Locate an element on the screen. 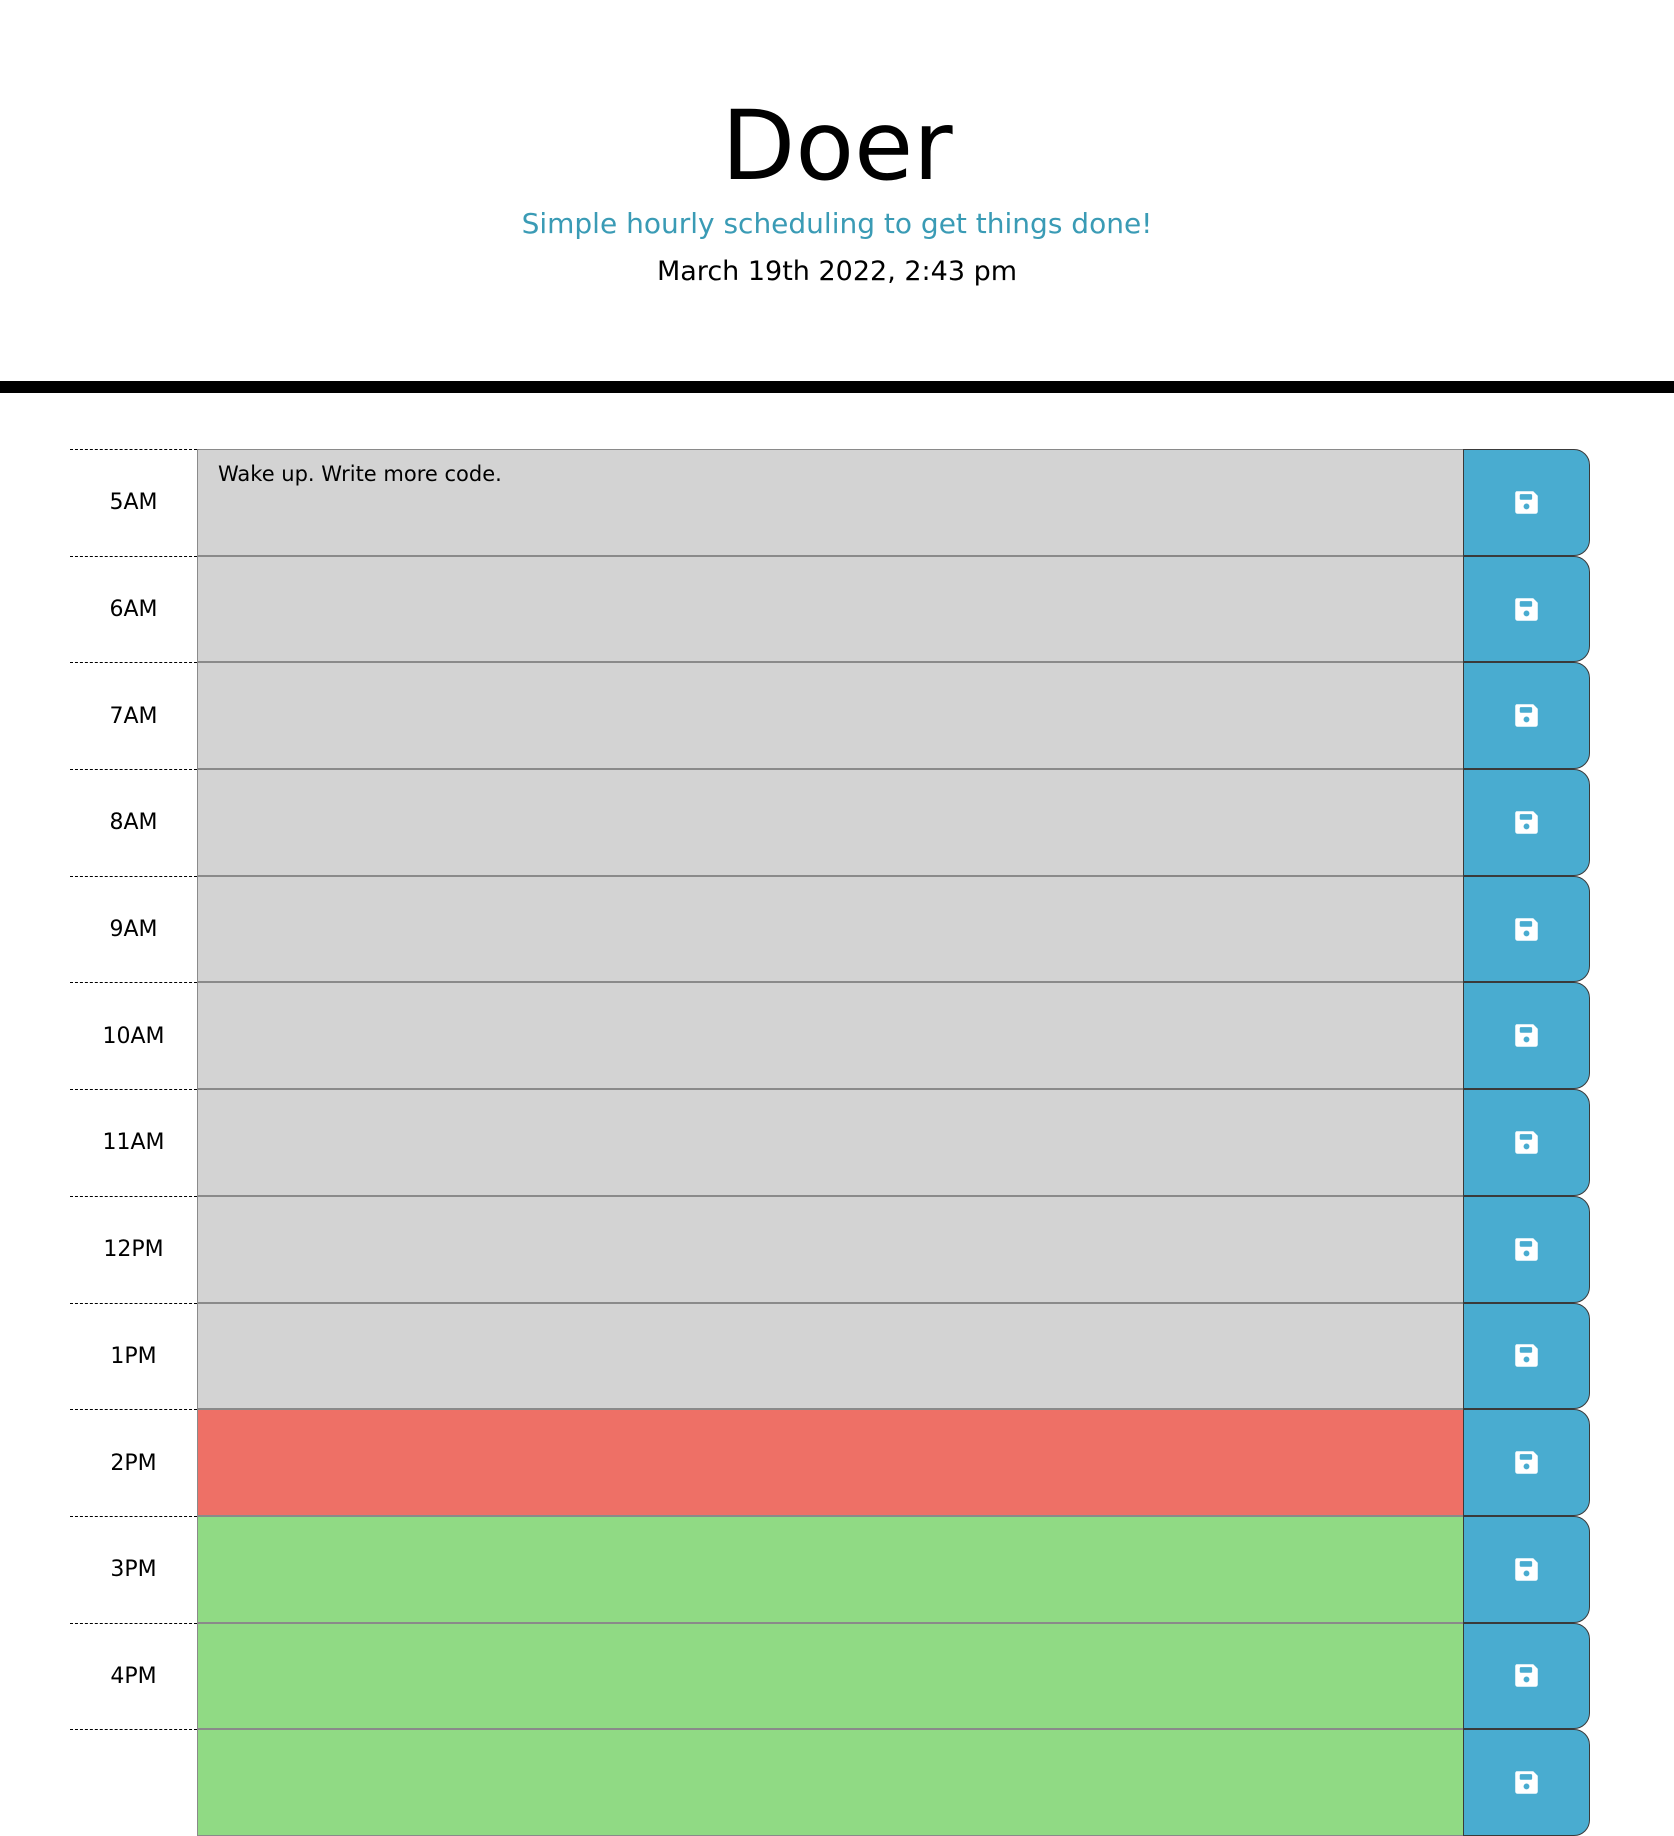  hour-label: 12PM is located at coordinates (133, 1249).